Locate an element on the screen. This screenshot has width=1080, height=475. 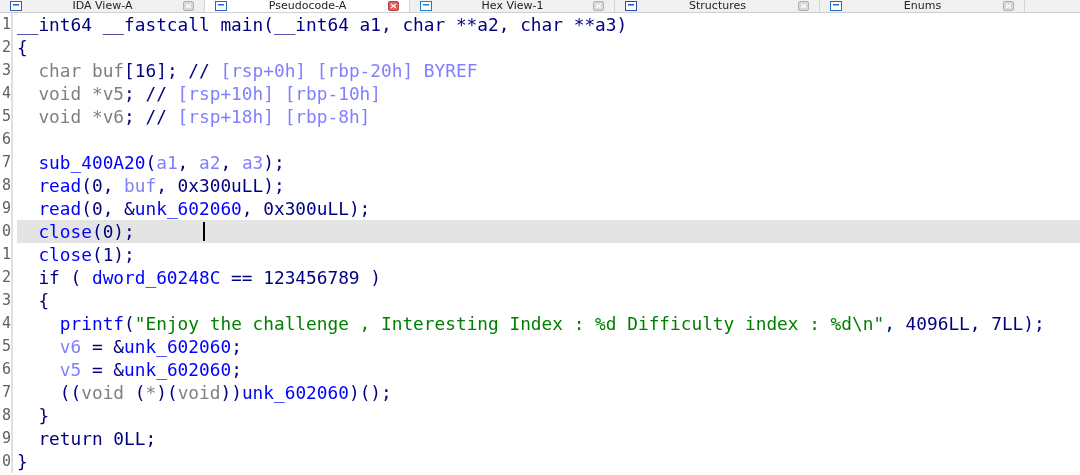
code-line: void *v6; // [rsp+18h] [rbp-8h] is located at coordinates (204, 116).